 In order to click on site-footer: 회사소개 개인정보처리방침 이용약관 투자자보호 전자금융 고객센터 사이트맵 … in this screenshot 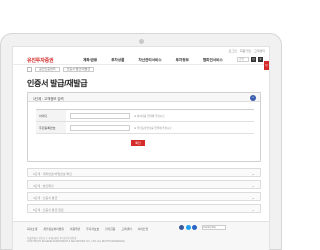, I will do `click(141, 235)`.